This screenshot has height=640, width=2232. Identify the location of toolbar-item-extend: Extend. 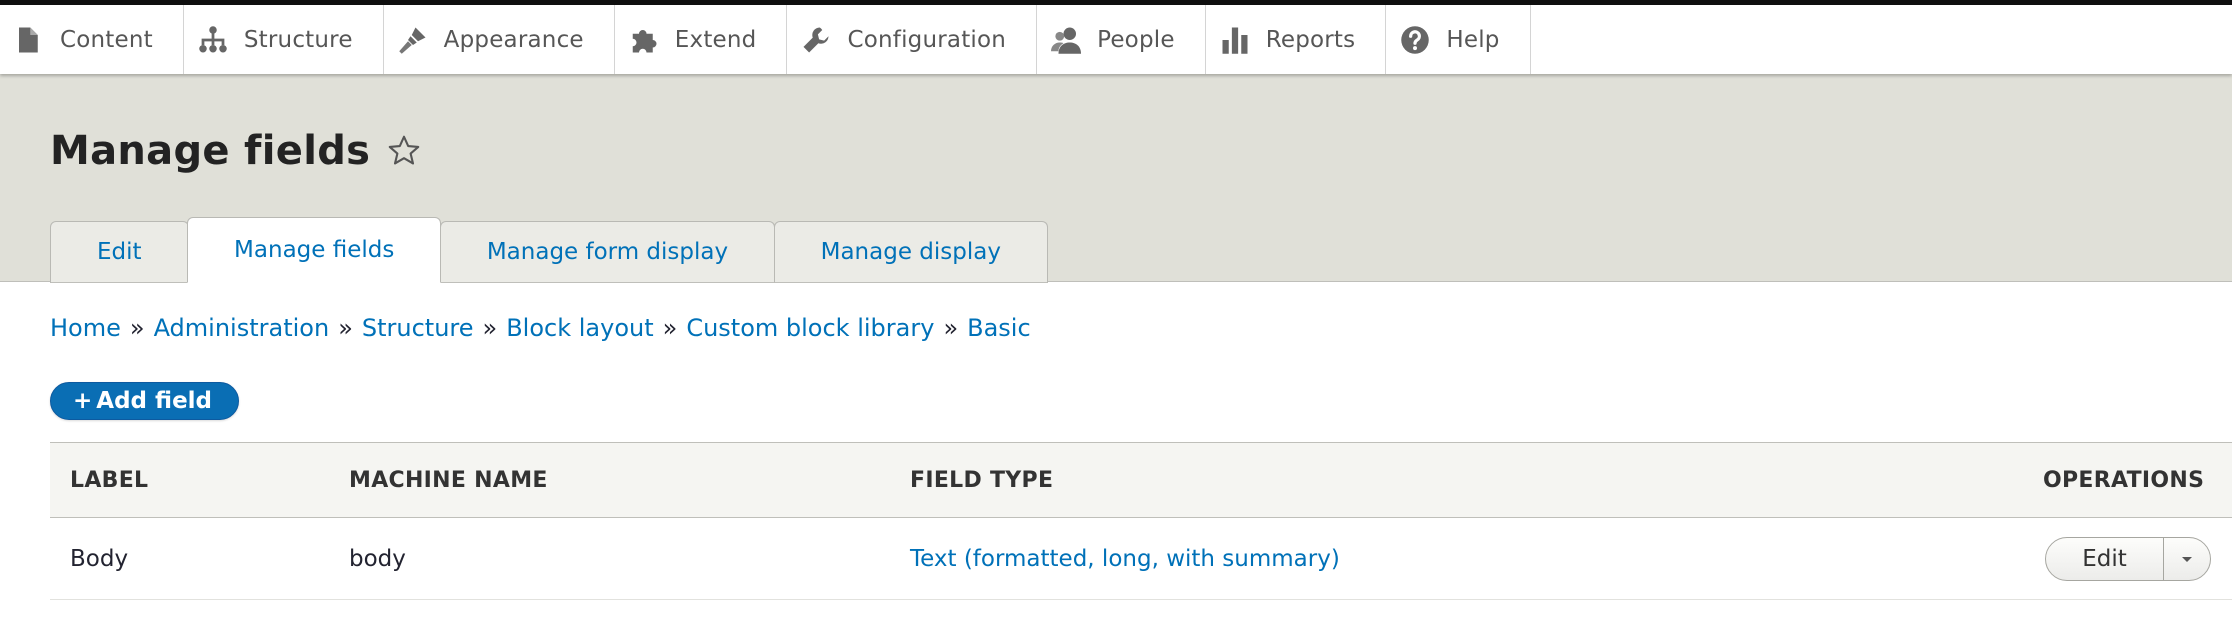
(701, 39).